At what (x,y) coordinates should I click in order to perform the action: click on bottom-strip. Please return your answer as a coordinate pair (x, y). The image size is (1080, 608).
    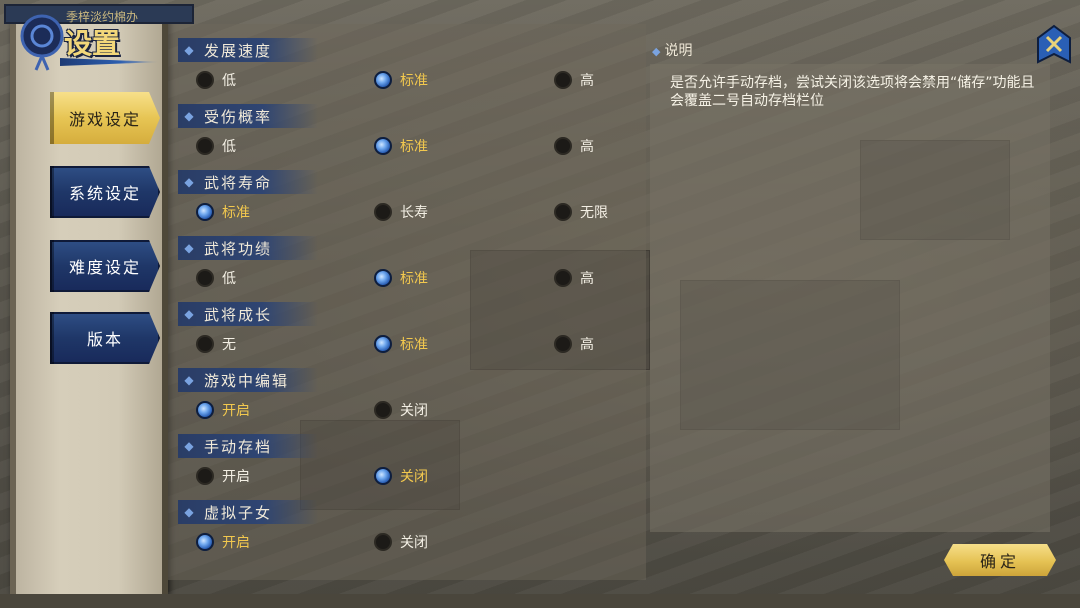
    Looking at the image, I should click on (540, 601).